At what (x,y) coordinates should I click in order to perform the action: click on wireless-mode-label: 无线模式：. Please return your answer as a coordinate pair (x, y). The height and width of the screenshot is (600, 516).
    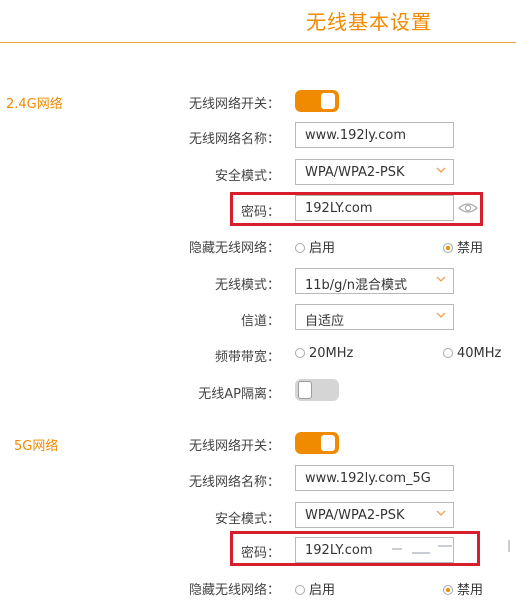
    Looking at the image, I should click on (247, 285).